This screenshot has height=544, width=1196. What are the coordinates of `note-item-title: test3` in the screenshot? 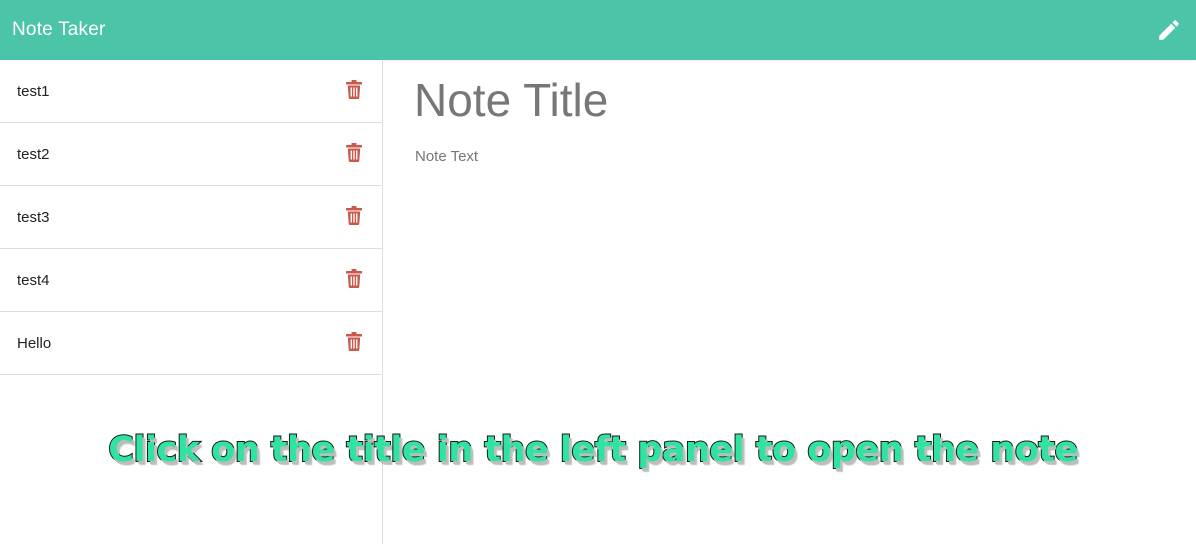 It's located at (33, 217).